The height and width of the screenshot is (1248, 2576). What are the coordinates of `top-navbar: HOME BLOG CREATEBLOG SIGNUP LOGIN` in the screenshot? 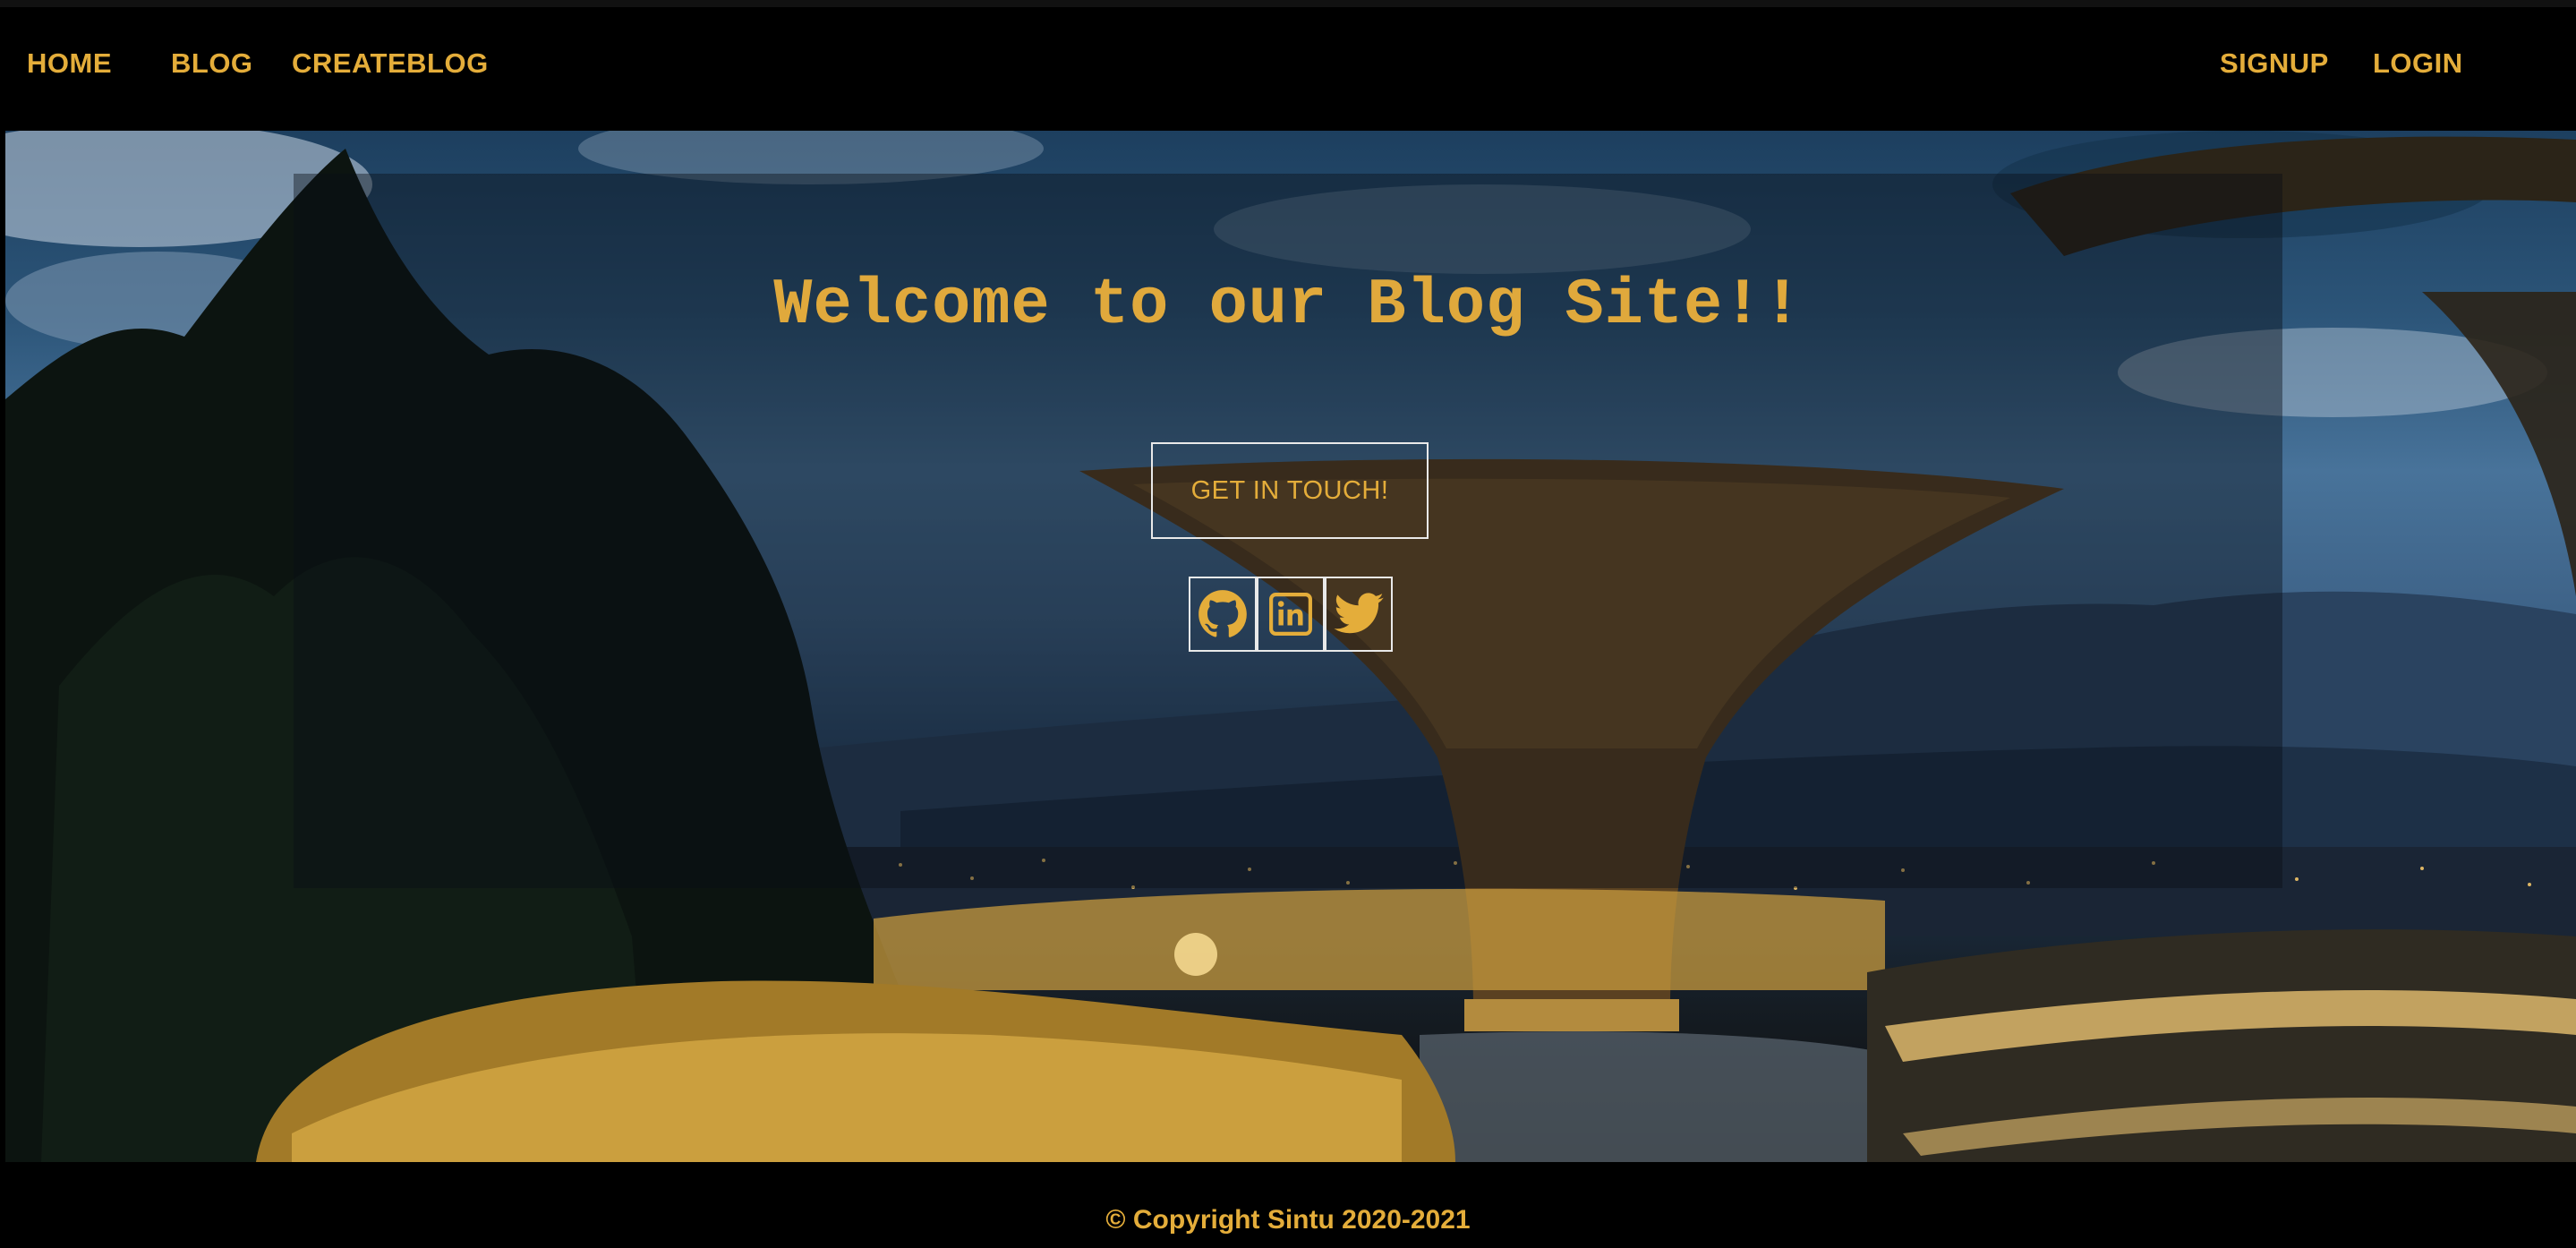 It's located at (1288, 65).